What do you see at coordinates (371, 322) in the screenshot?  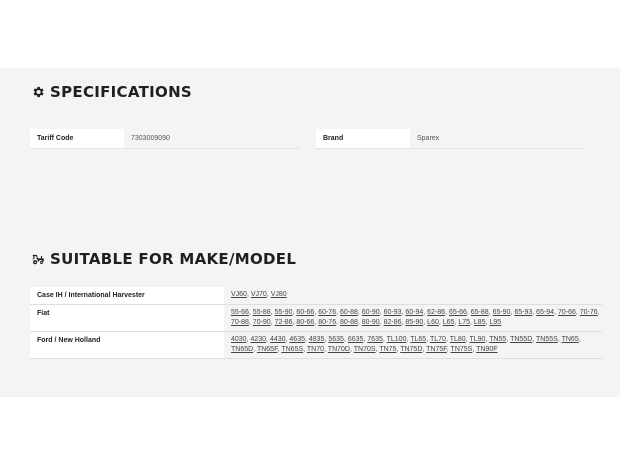 I see `model-link: 80-90` at bounding box center [371, 322].